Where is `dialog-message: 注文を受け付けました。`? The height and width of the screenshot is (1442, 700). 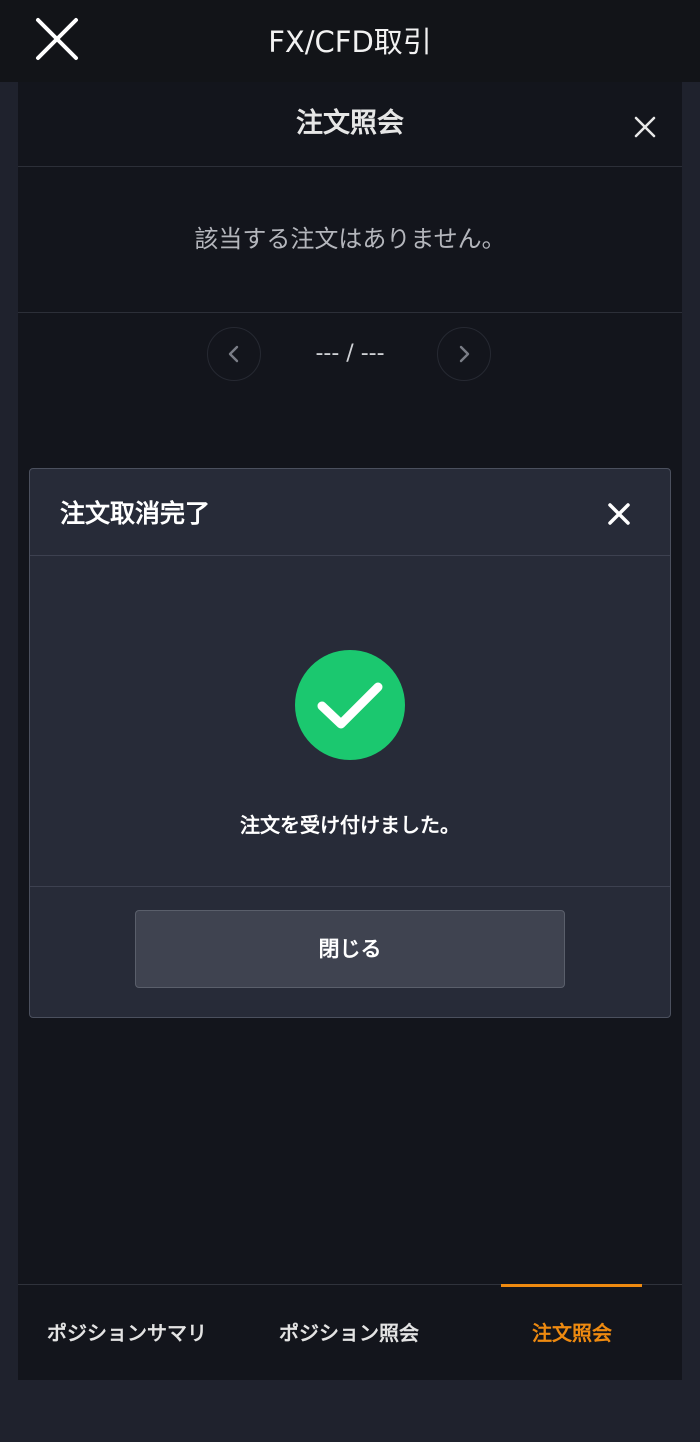
dialog-message: 注文を受け付けました。 is located at coordinates (350, 825).